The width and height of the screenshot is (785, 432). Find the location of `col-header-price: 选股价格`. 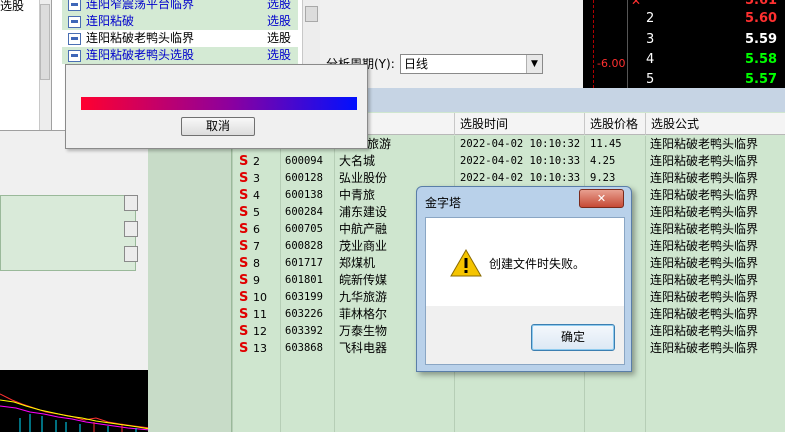

col-header-price: 选股价格 is located at coordinates (614, 124).